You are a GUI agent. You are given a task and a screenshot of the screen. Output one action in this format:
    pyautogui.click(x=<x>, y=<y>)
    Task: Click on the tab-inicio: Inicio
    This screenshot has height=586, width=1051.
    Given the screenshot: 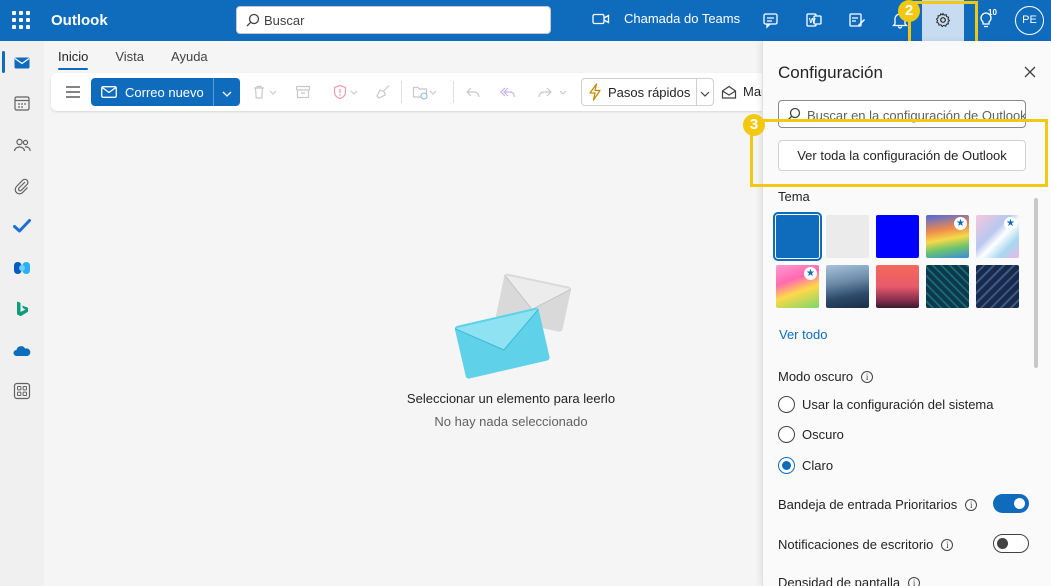 What is the action you would take?
    pyautogui.click(x=73, y=59)
    